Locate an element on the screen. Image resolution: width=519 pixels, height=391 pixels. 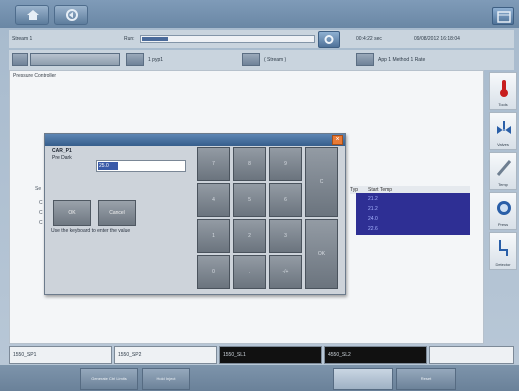
status-value-2: ( Stream ) is located at coordinates (275, 60).